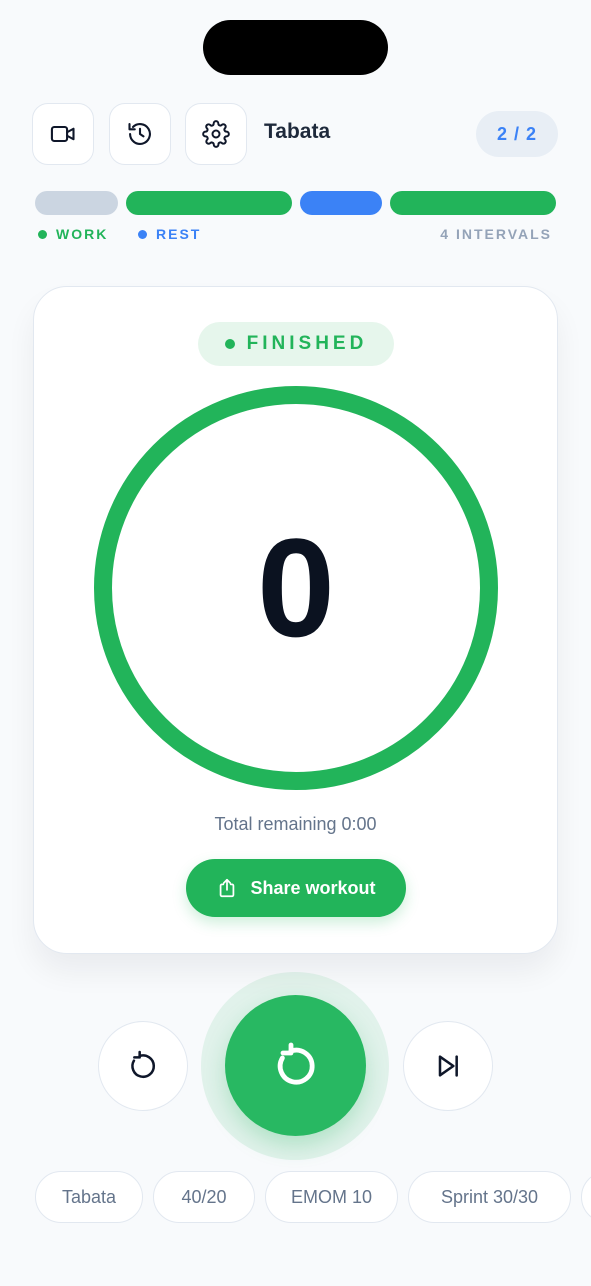 The height and width of the screenshot is (1286, 591). Describe the element at coordinates (227, 888) in the screenshot. I see `share-icon` at that location.